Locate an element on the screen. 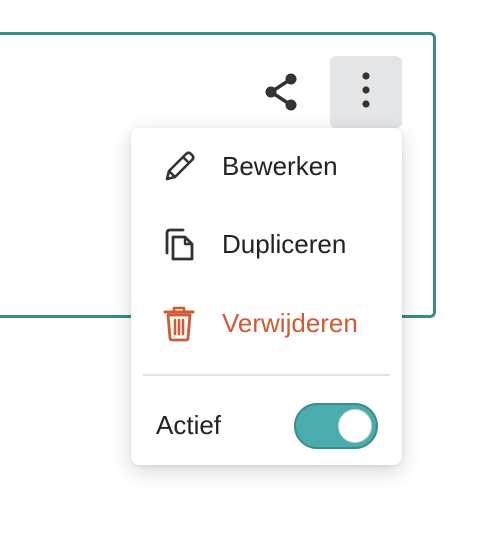 This screenshot has width=496, height=550. active-toggle is located at coordinates (336, 426).